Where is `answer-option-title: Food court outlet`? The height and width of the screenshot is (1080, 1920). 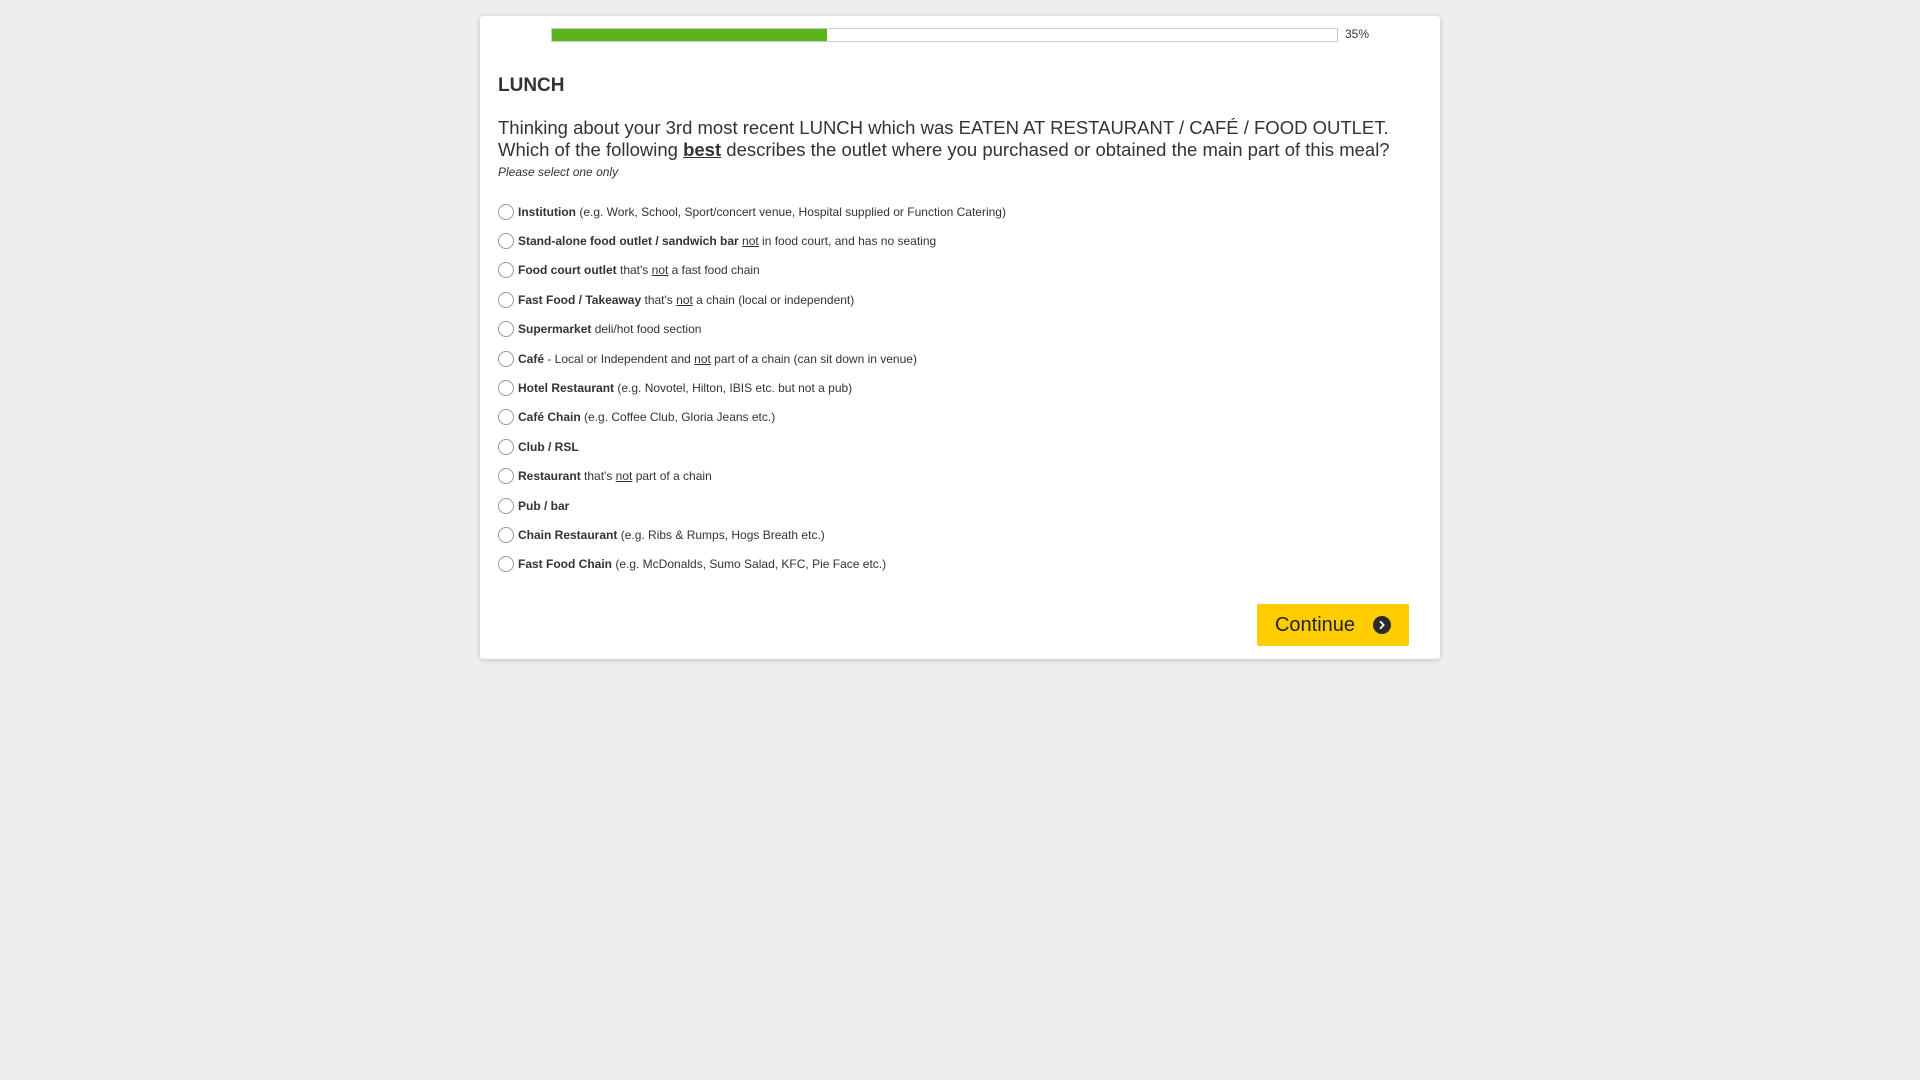
answer-option-title: Food court outlet is located at coordinates (567, 270).